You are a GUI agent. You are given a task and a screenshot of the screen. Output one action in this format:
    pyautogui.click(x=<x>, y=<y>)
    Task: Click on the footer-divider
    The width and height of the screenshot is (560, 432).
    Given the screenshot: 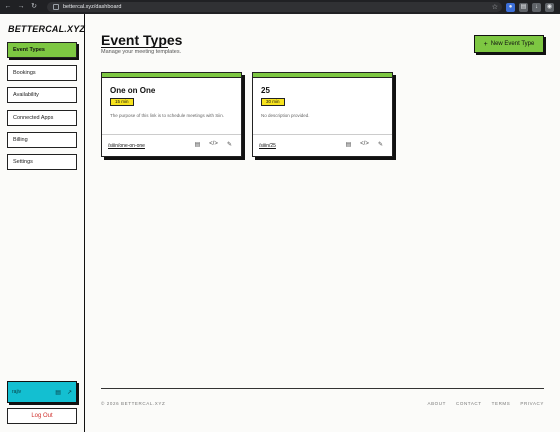 What is the action you would take?
    pyautogui.click(x=322, y=388)
    